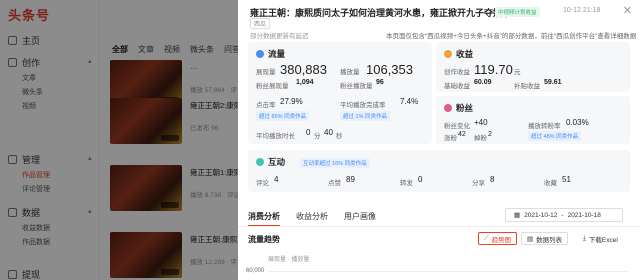 Image resolution: width=640 pixels, height=280 pixels. What do you see at coordinates (317, 136) in the screenshot?
I see `unit-min: 分` at bounding box center [317, 136].